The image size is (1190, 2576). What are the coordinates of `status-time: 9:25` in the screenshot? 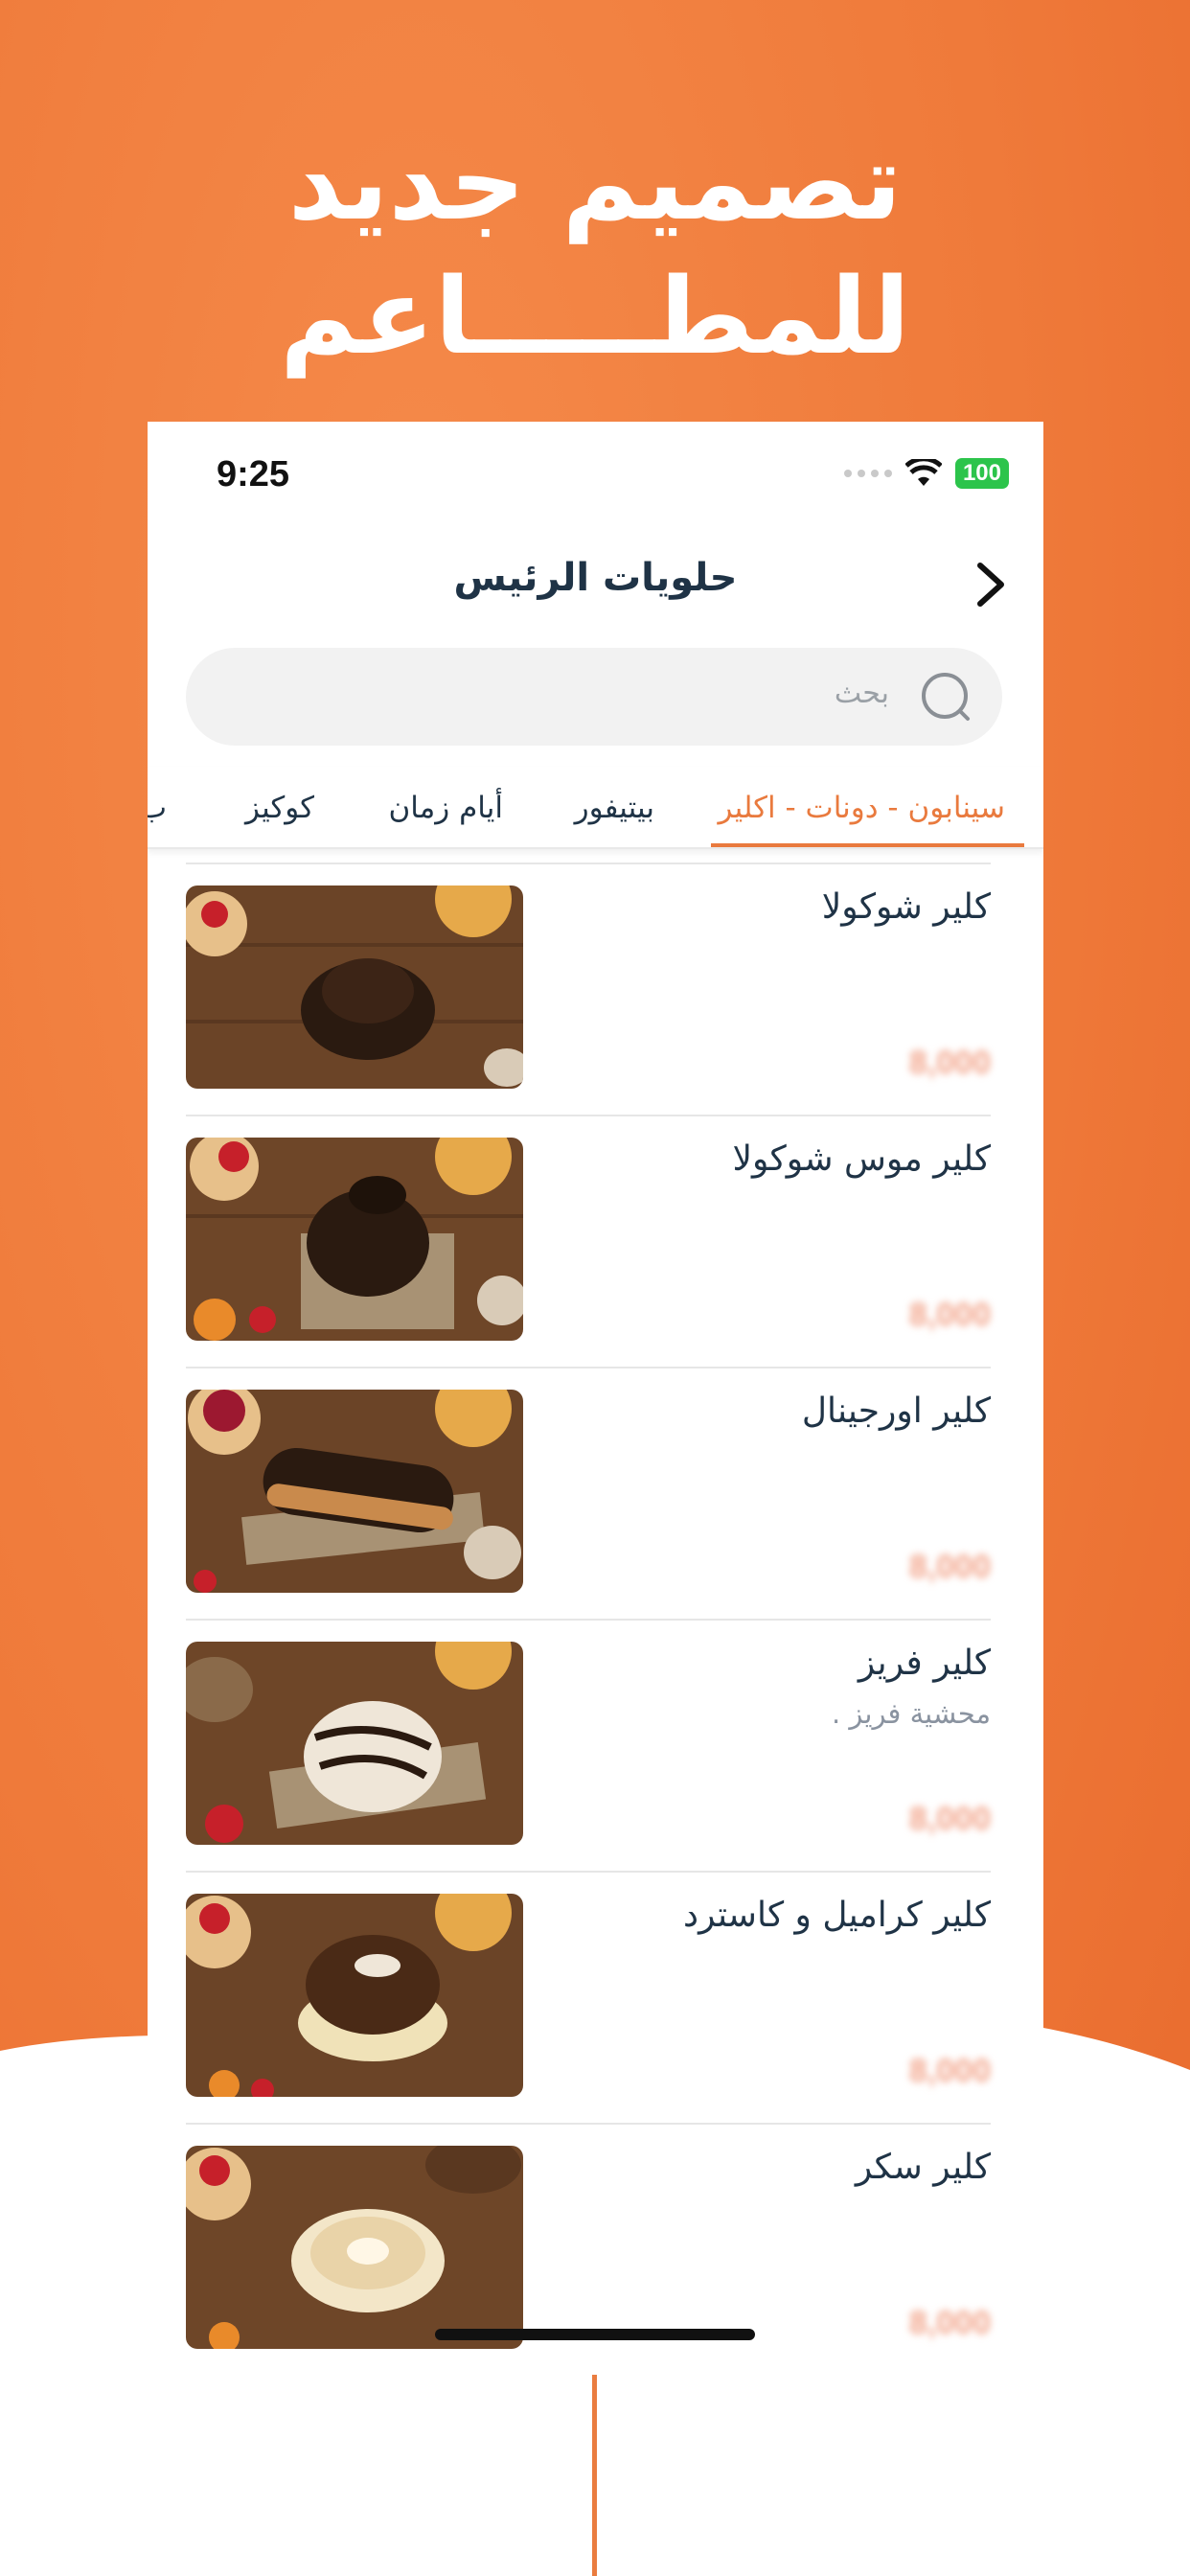 It's located at (254, 474).